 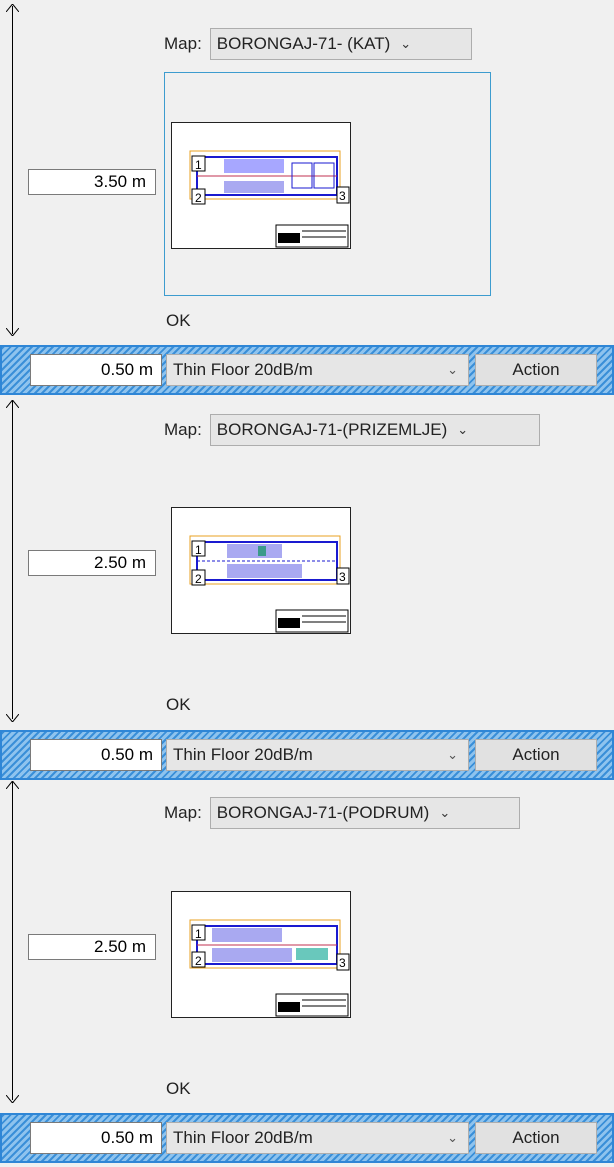 What do you see at coordinates (92, 182) in the screenshot?
I see `height-input: 3.50 m` at bounding box center [92, 182].